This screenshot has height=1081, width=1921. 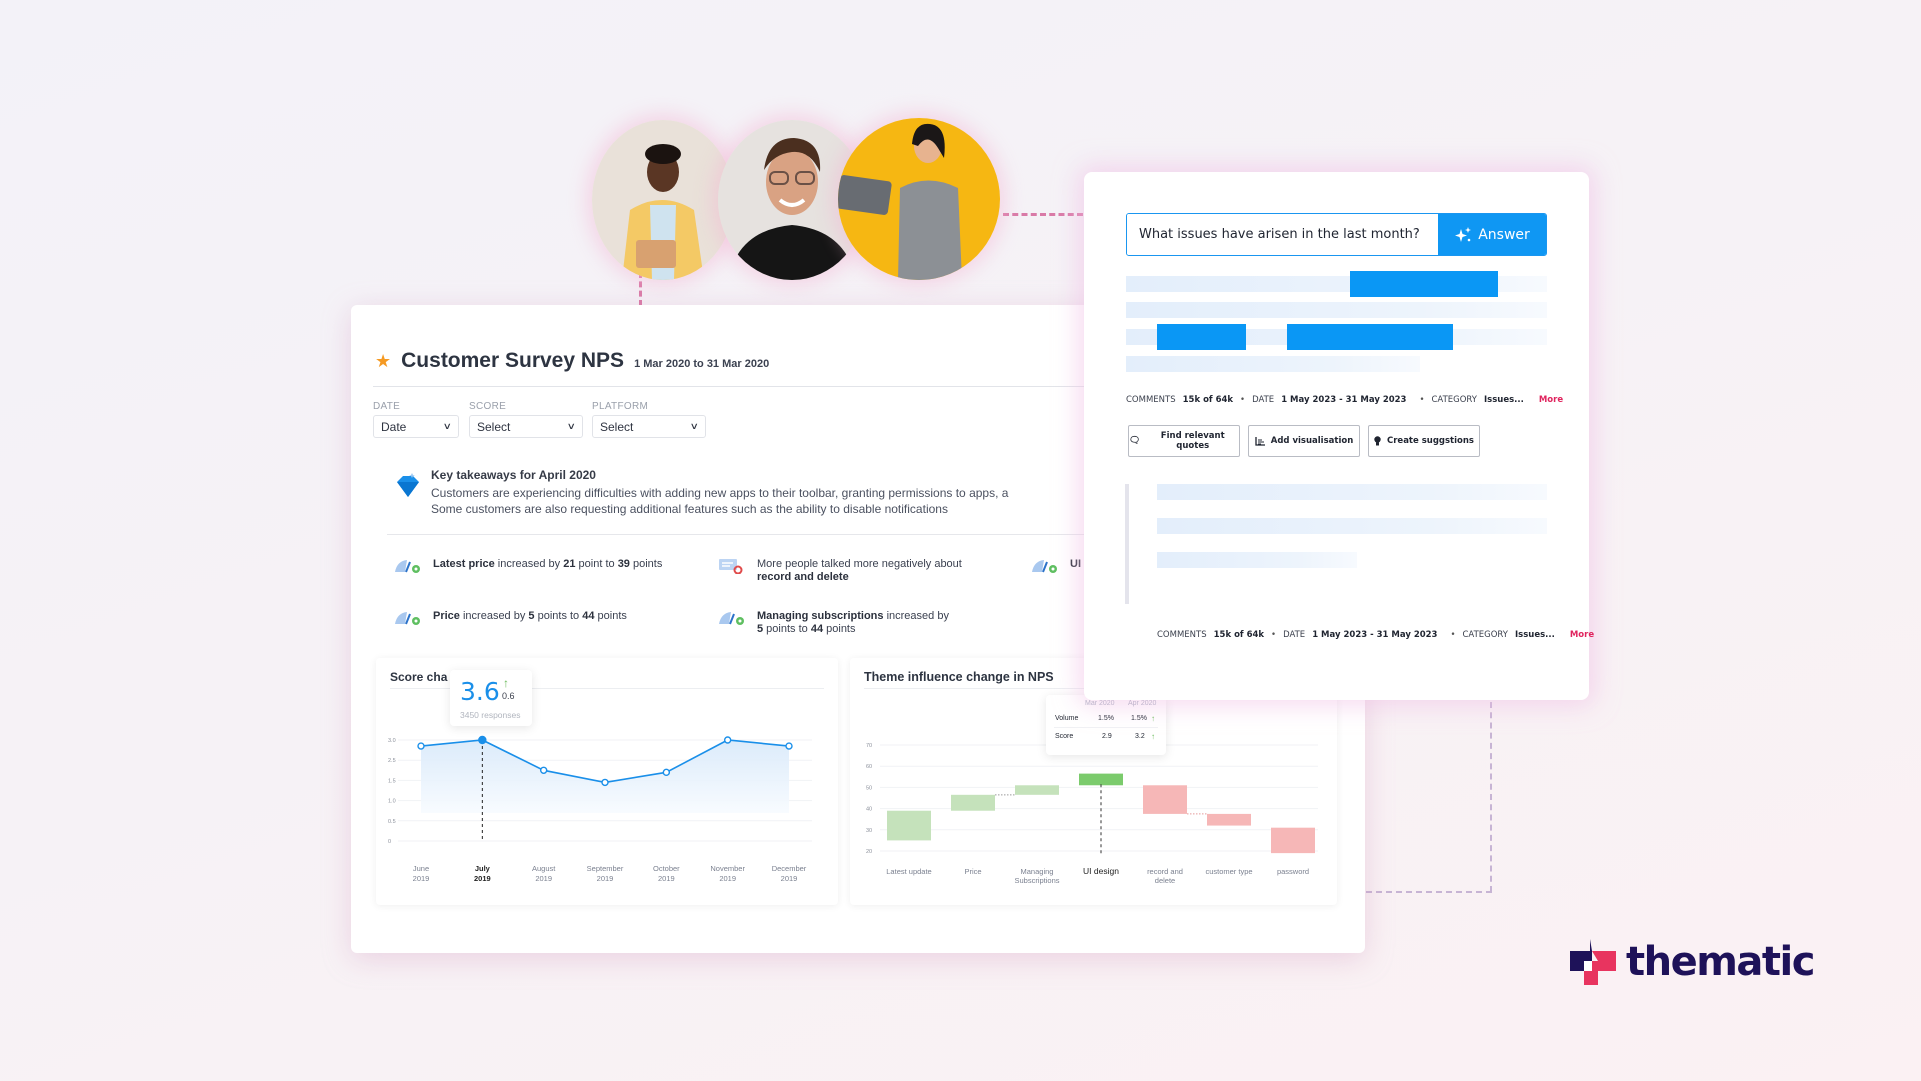 I want to click on question-box: Answer, so click(x=1336, y=234).